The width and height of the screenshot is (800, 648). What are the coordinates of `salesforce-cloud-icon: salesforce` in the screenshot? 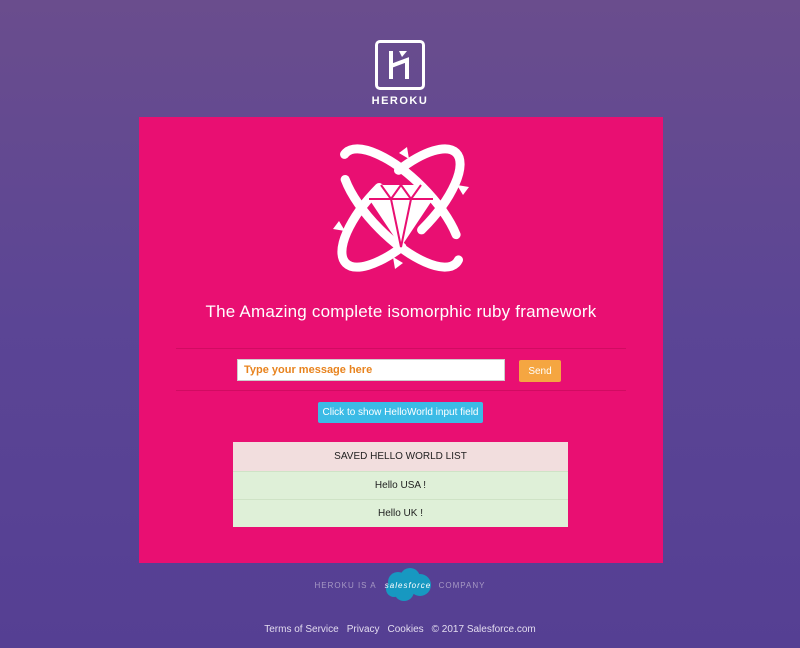 It's located at (408, 585).